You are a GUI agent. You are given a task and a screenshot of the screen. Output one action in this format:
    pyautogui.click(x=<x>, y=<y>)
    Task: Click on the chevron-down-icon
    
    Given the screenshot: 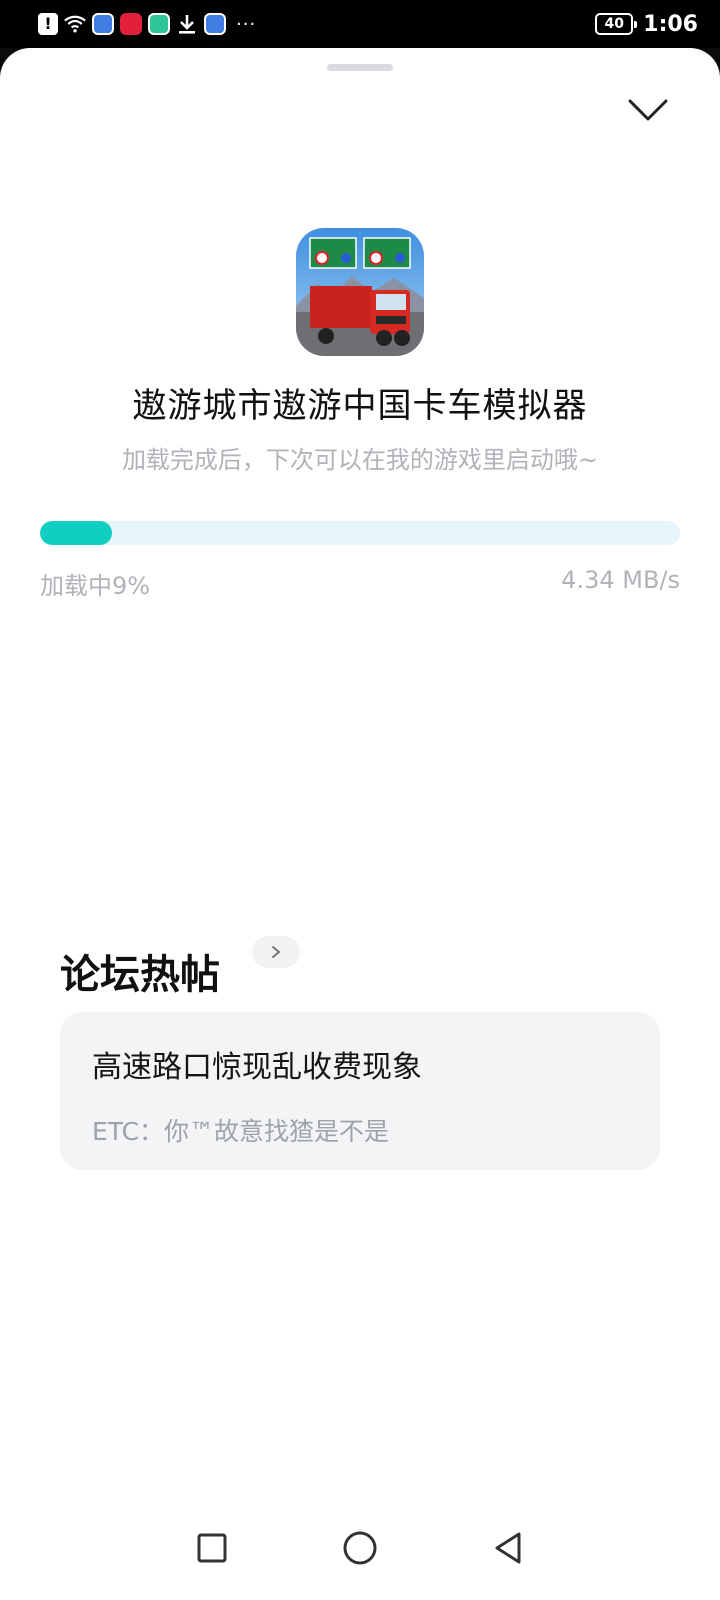 What is the action you would take?
    pyautogui.click(x=648, y=110)
    